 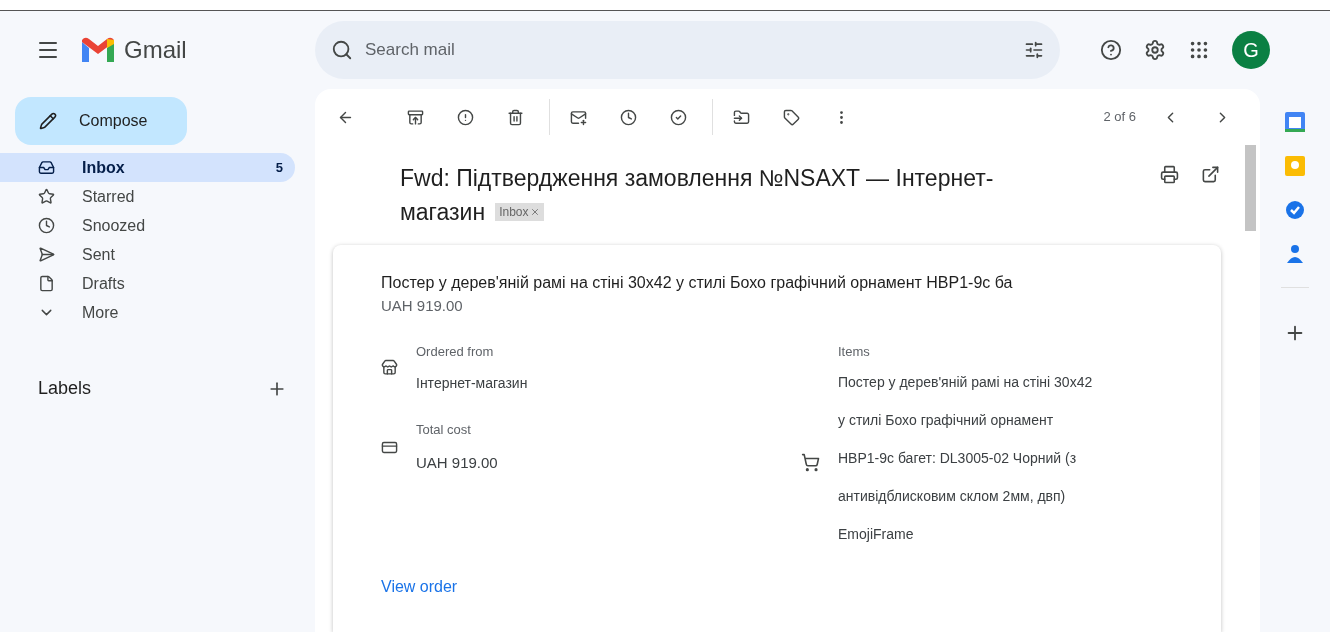 What do you see at coordinates (1119, 117) in the screenshot?
I see `page-position: 2 of 6` at bounding box center [1119, 117].